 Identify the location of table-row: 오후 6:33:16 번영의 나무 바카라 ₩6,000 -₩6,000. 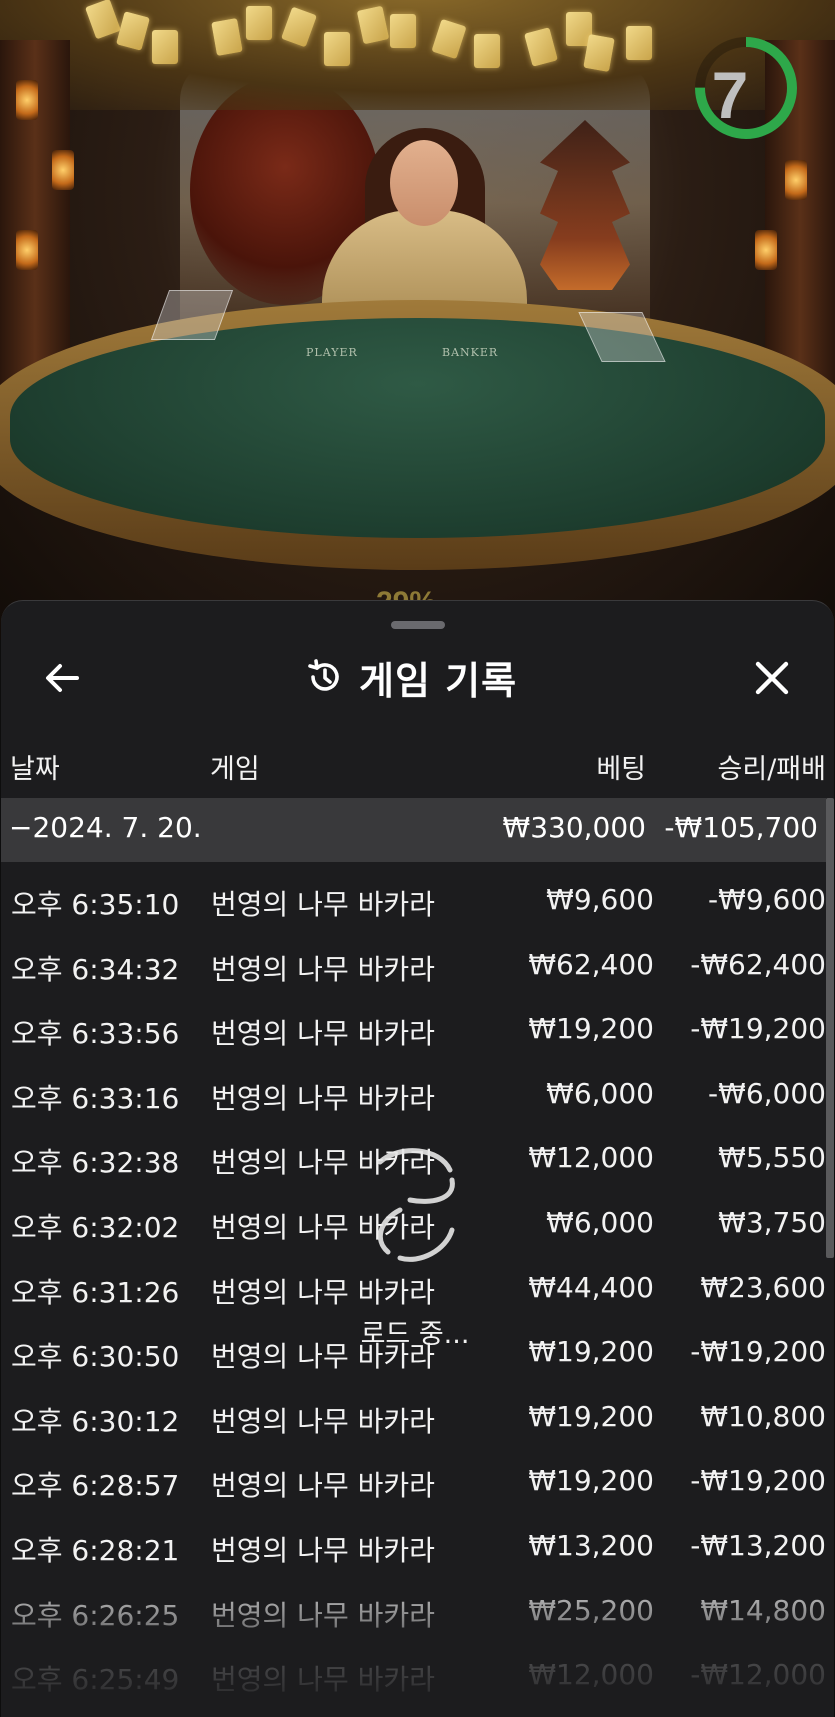
(417, 1097).